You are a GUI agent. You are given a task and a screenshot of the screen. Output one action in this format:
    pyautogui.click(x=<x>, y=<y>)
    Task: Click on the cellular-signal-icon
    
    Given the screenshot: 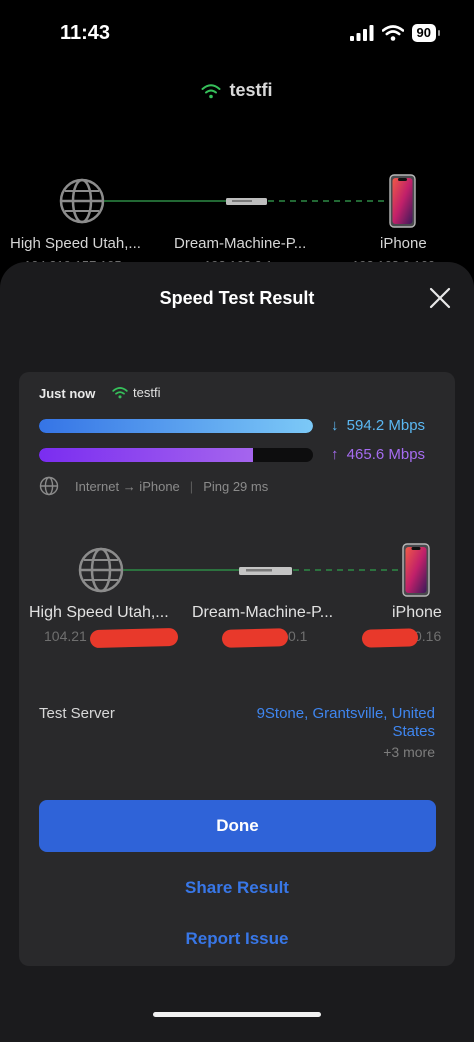 What is the action you would take?
    pyautogui.click(x=361, y=33)
    